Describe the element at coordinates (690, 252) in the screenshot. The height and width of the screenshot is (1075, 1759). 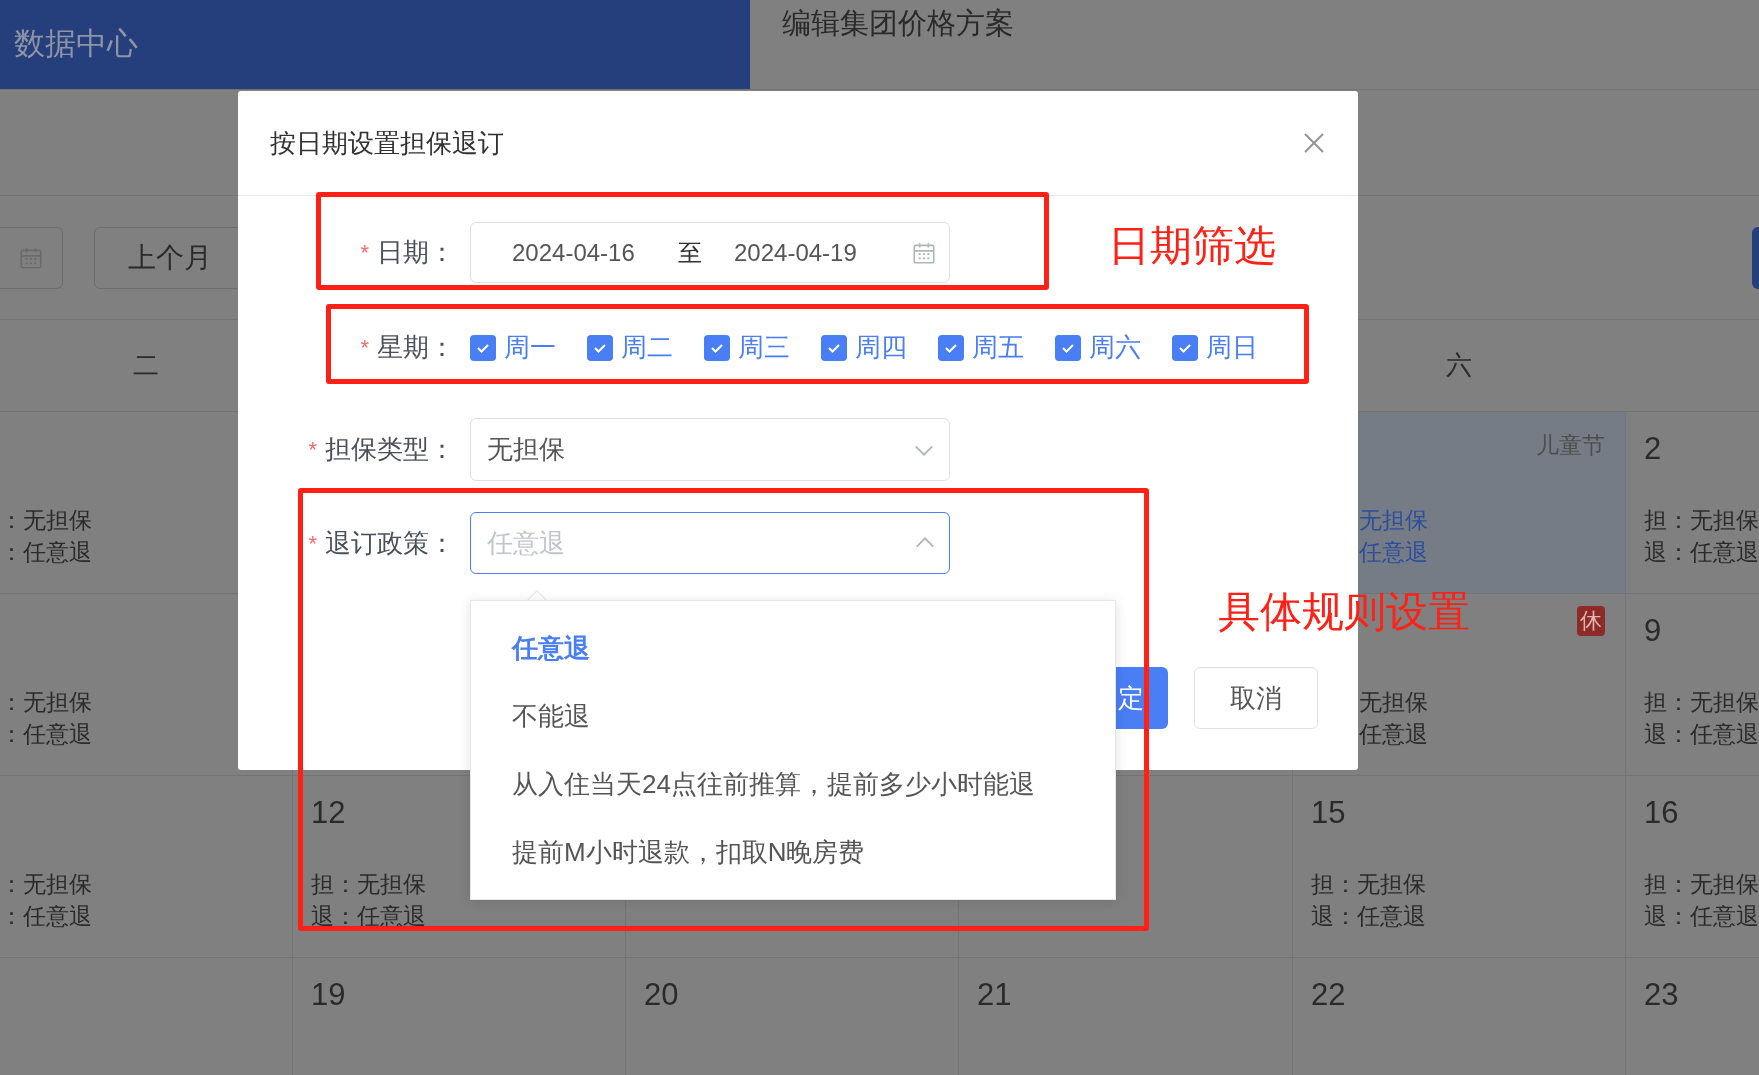
I see `range-separator: 至` at that location.